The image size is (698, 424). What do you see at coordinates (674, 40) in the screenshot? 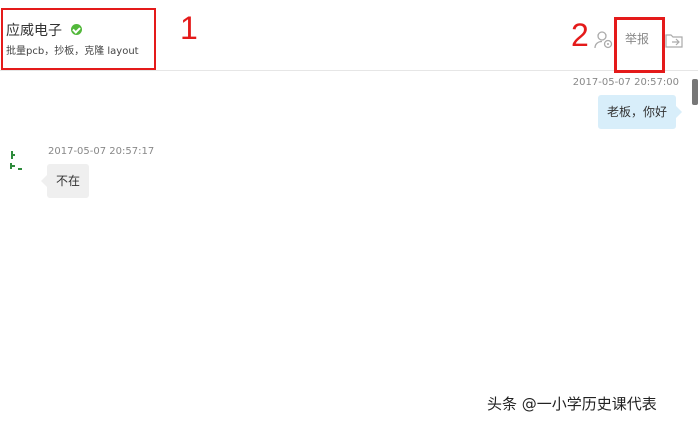
I see `share-icon` at bounding box center [674, 40].